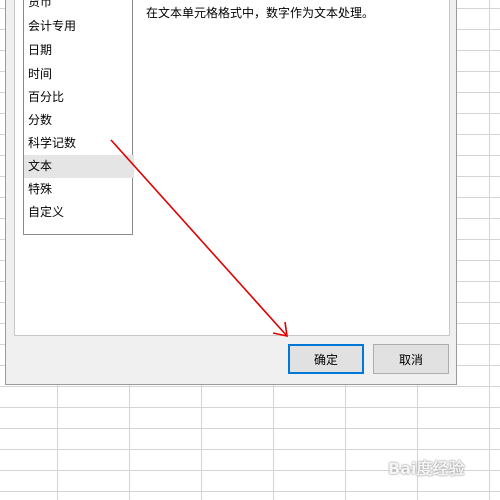  What do you see at coordinates (79, 212) in the screenshot?
I see `category-item-custom: 自定义` at bounding box center [79, 212].